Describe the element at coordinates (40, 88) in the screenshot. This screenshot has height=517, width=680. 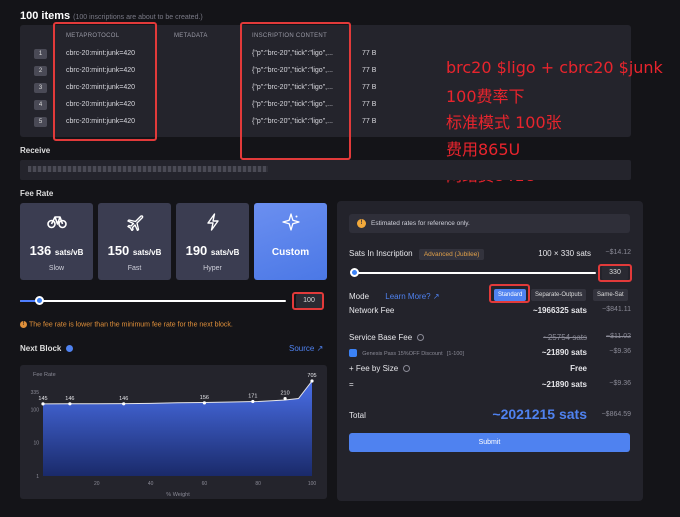
I see `row-number: 3` at that location.